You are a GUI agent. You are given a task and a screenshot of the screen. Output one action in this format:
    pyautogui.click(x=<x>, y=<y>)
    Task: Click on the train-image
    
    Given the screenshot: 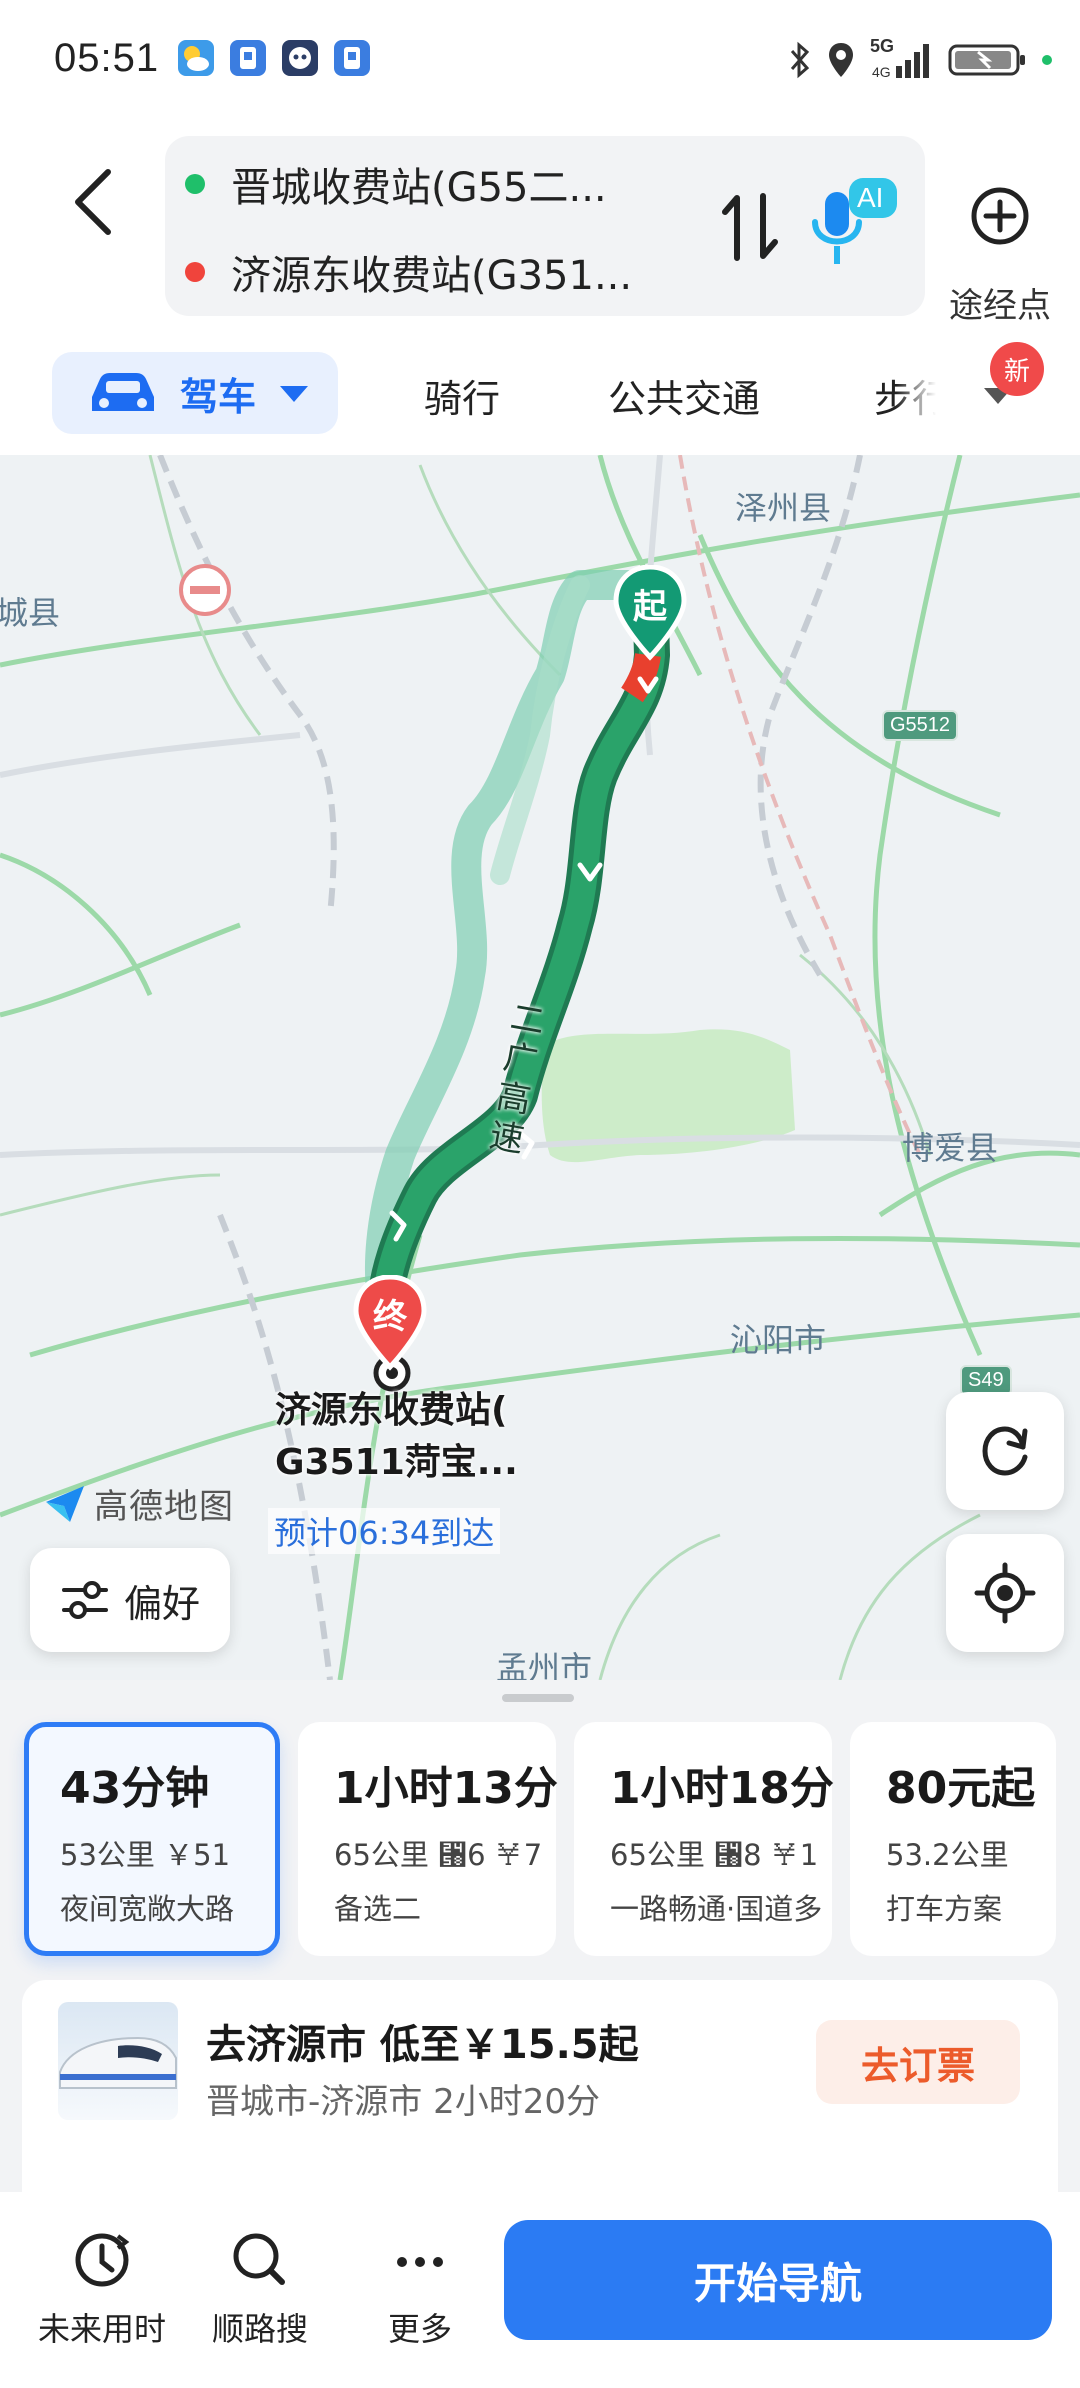 What is the action you would take?
    pyautogui.click(x=118, y=2061)
    